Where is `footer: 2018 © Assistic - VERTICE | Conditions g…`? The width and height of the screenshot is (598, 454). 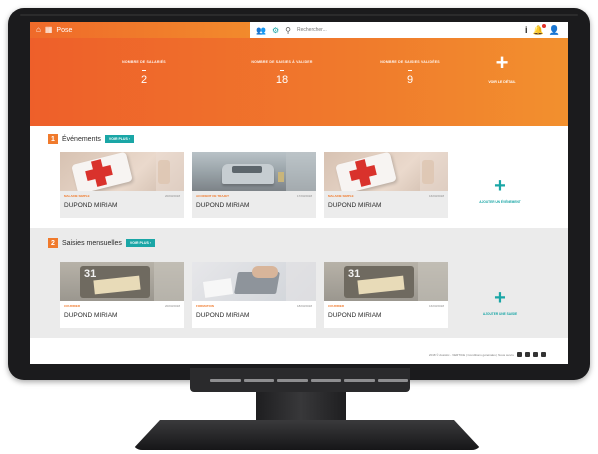
footer: 2018 © Assistic - VERTICE | Conditions g… is located at coordinates (299, 351).